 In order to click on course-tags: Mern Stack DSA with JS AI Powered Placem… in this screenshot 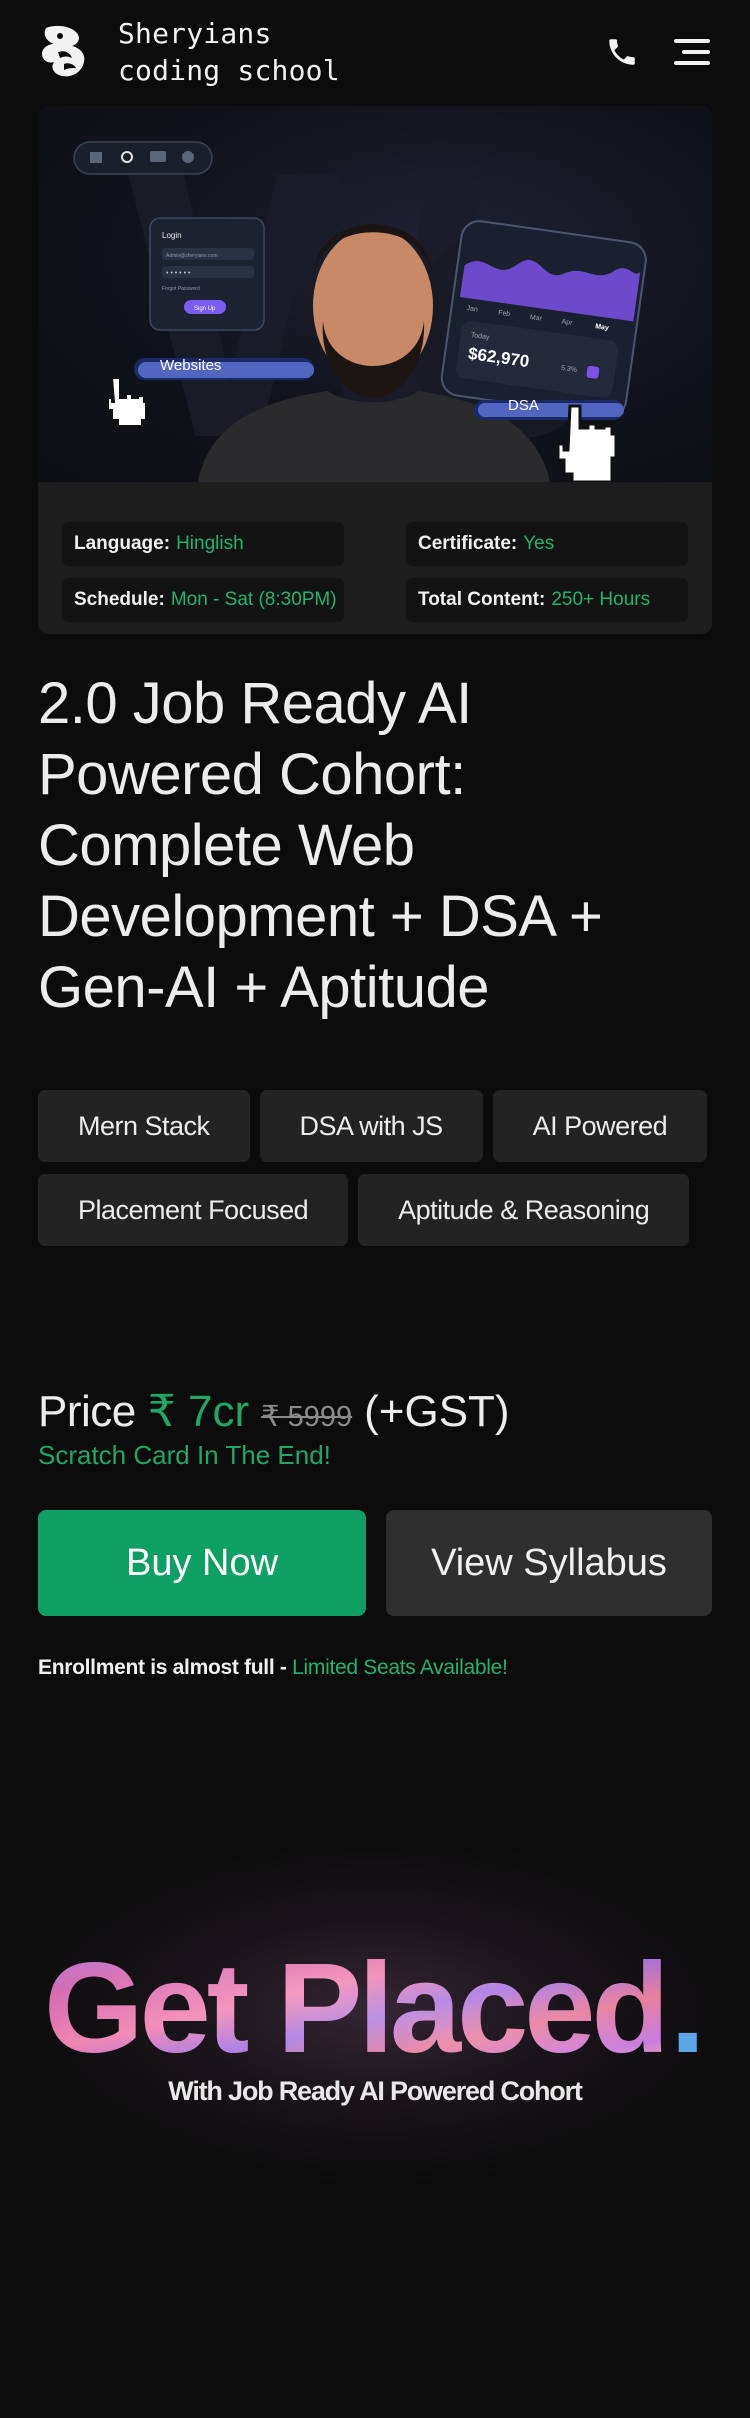, I will do `click(375, 1168)`.